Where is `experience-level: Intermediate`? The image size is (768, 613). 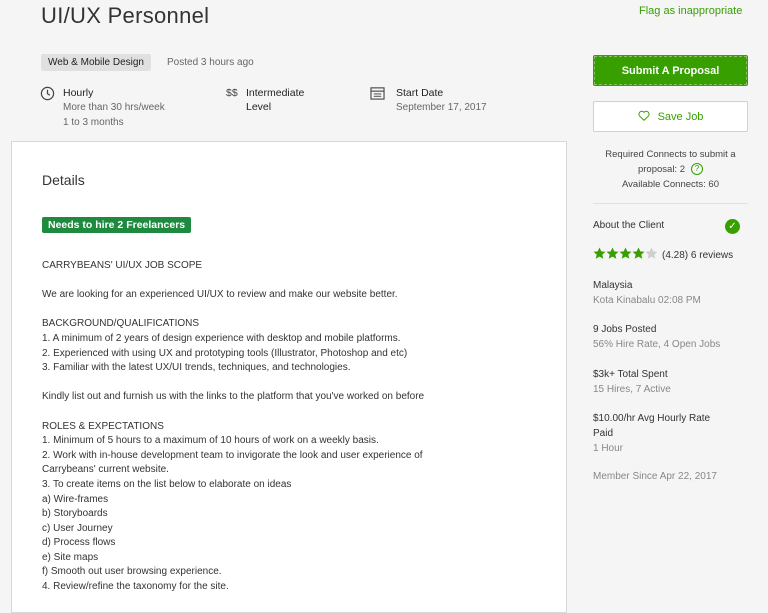
experience-level: Intermediate is located at coordinates (275, 93).